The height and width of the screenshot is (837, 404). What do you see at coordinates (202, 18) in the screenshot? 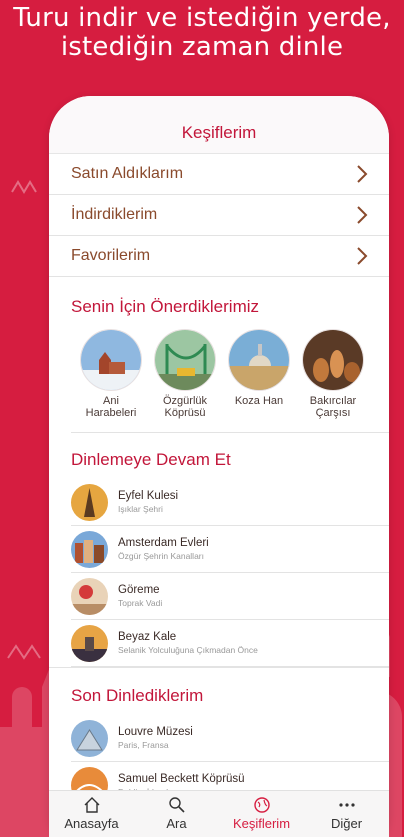
I see `promo-headline-line1: Turu indir ve istediğin yerde,` at bounding box center [202, 18].